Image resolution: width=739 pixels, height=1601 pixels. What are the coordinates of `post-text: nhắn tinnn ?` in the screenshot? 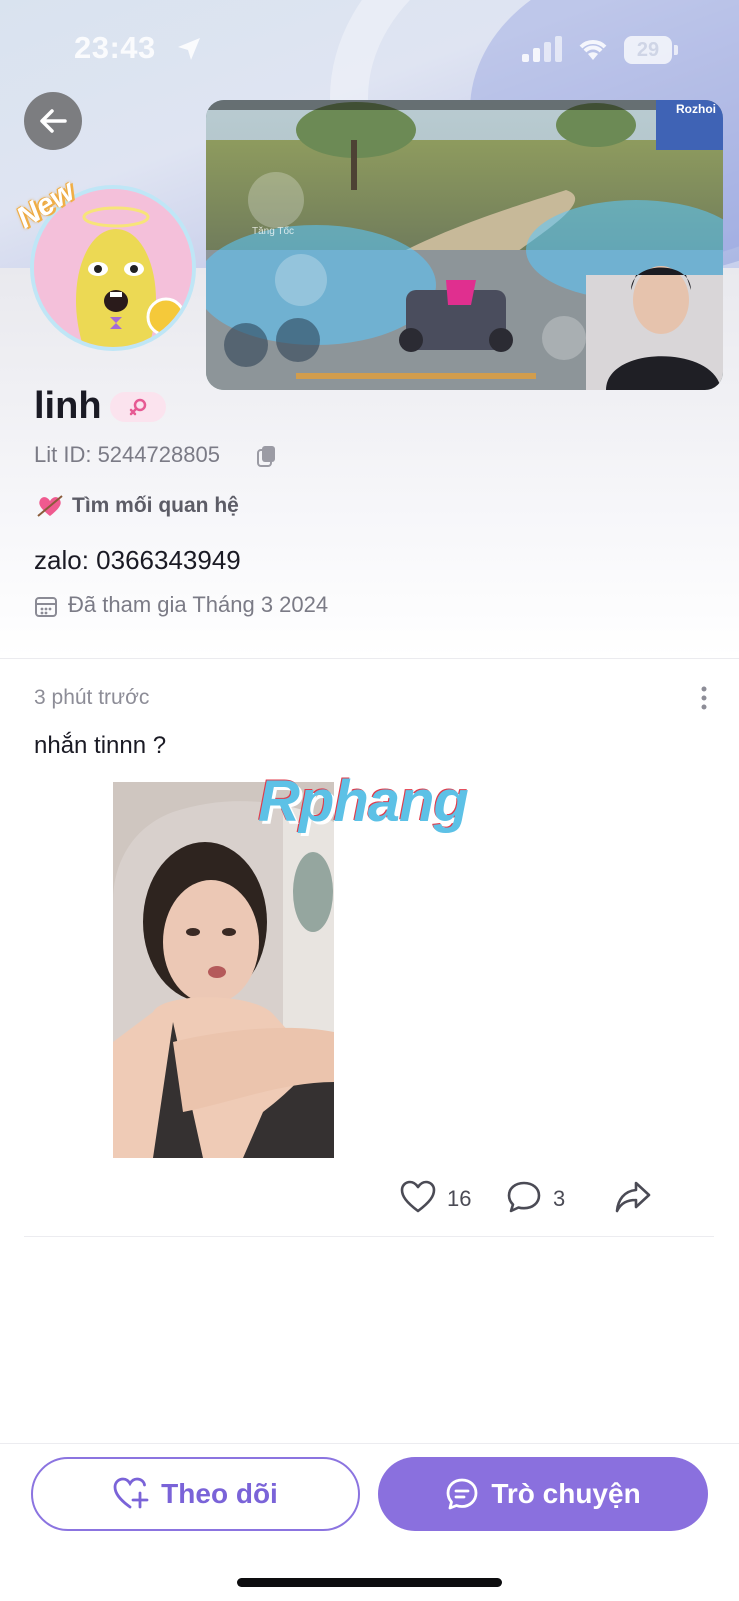 It's located at (100, 745).